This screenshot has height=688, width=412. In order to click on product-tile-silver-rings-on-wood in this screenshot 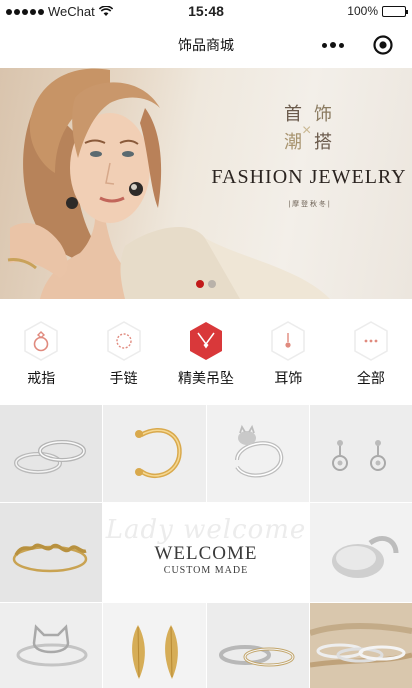, I will do `click(361, 645)`.